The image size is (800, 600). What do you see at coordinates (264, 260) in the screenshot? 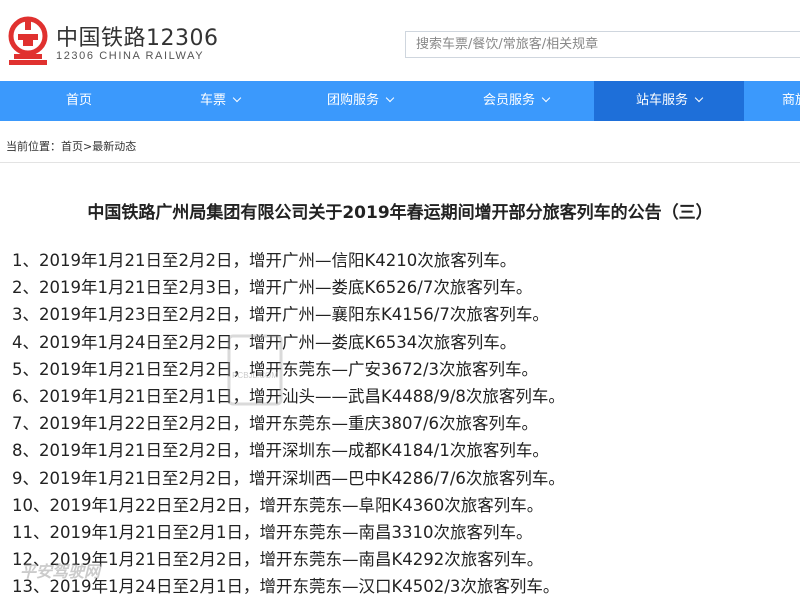
I see `list-item: 1、2019年1月21日至2月2日，增开广州—信阳K4210次旅客列车。` at bounding box center [264, 260].